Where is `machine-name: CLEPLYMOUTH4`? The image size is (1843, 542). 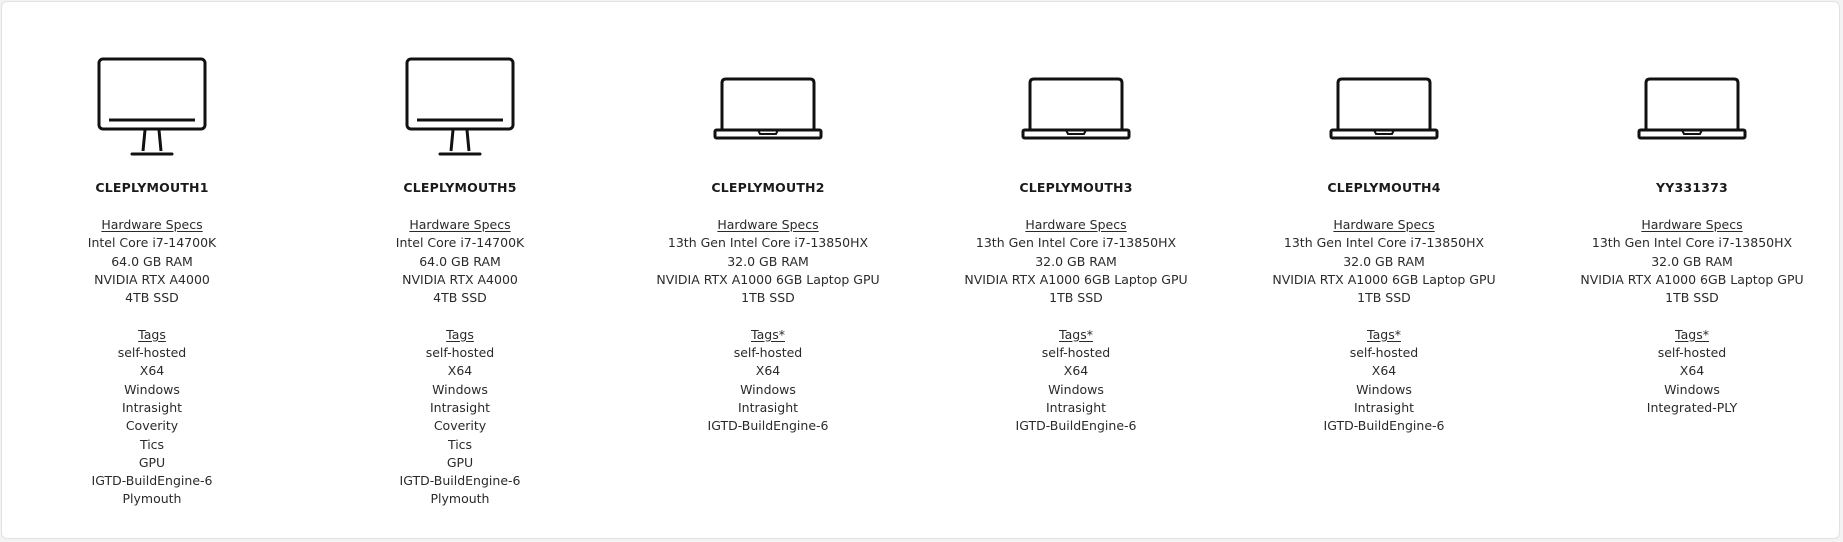
machine-name: CLEPLYMOUTH4 is located at coordinates (1384, 187).